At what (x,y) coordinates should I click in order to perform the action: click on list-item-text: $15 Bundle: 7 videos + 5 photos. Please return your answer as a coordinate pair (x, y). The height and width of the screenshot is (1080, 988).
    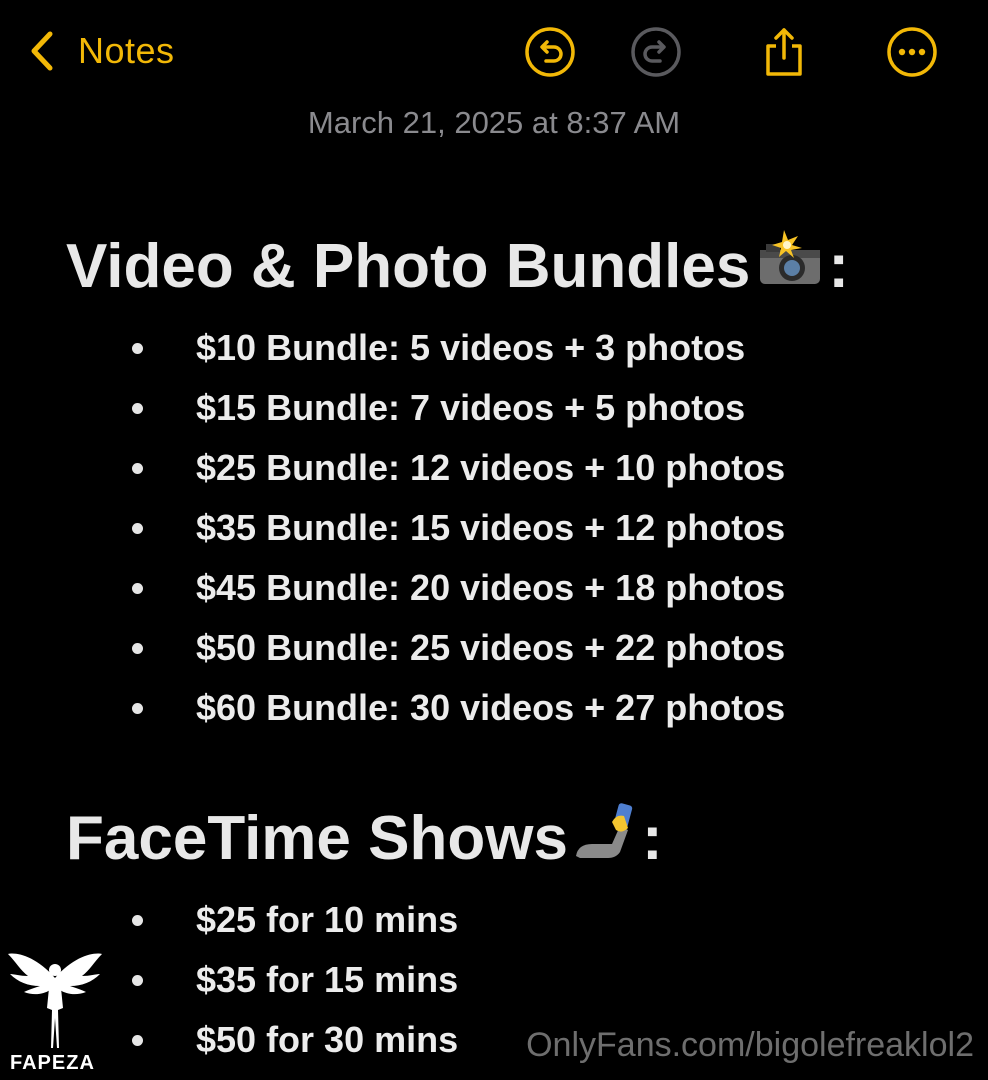
    Looking at the image, I should click on (471, 407).